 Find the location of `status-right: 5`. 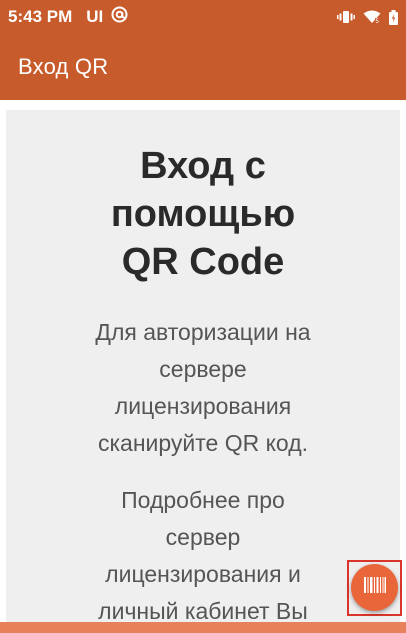

status-right: 5 is located at coordinates (367, 17).